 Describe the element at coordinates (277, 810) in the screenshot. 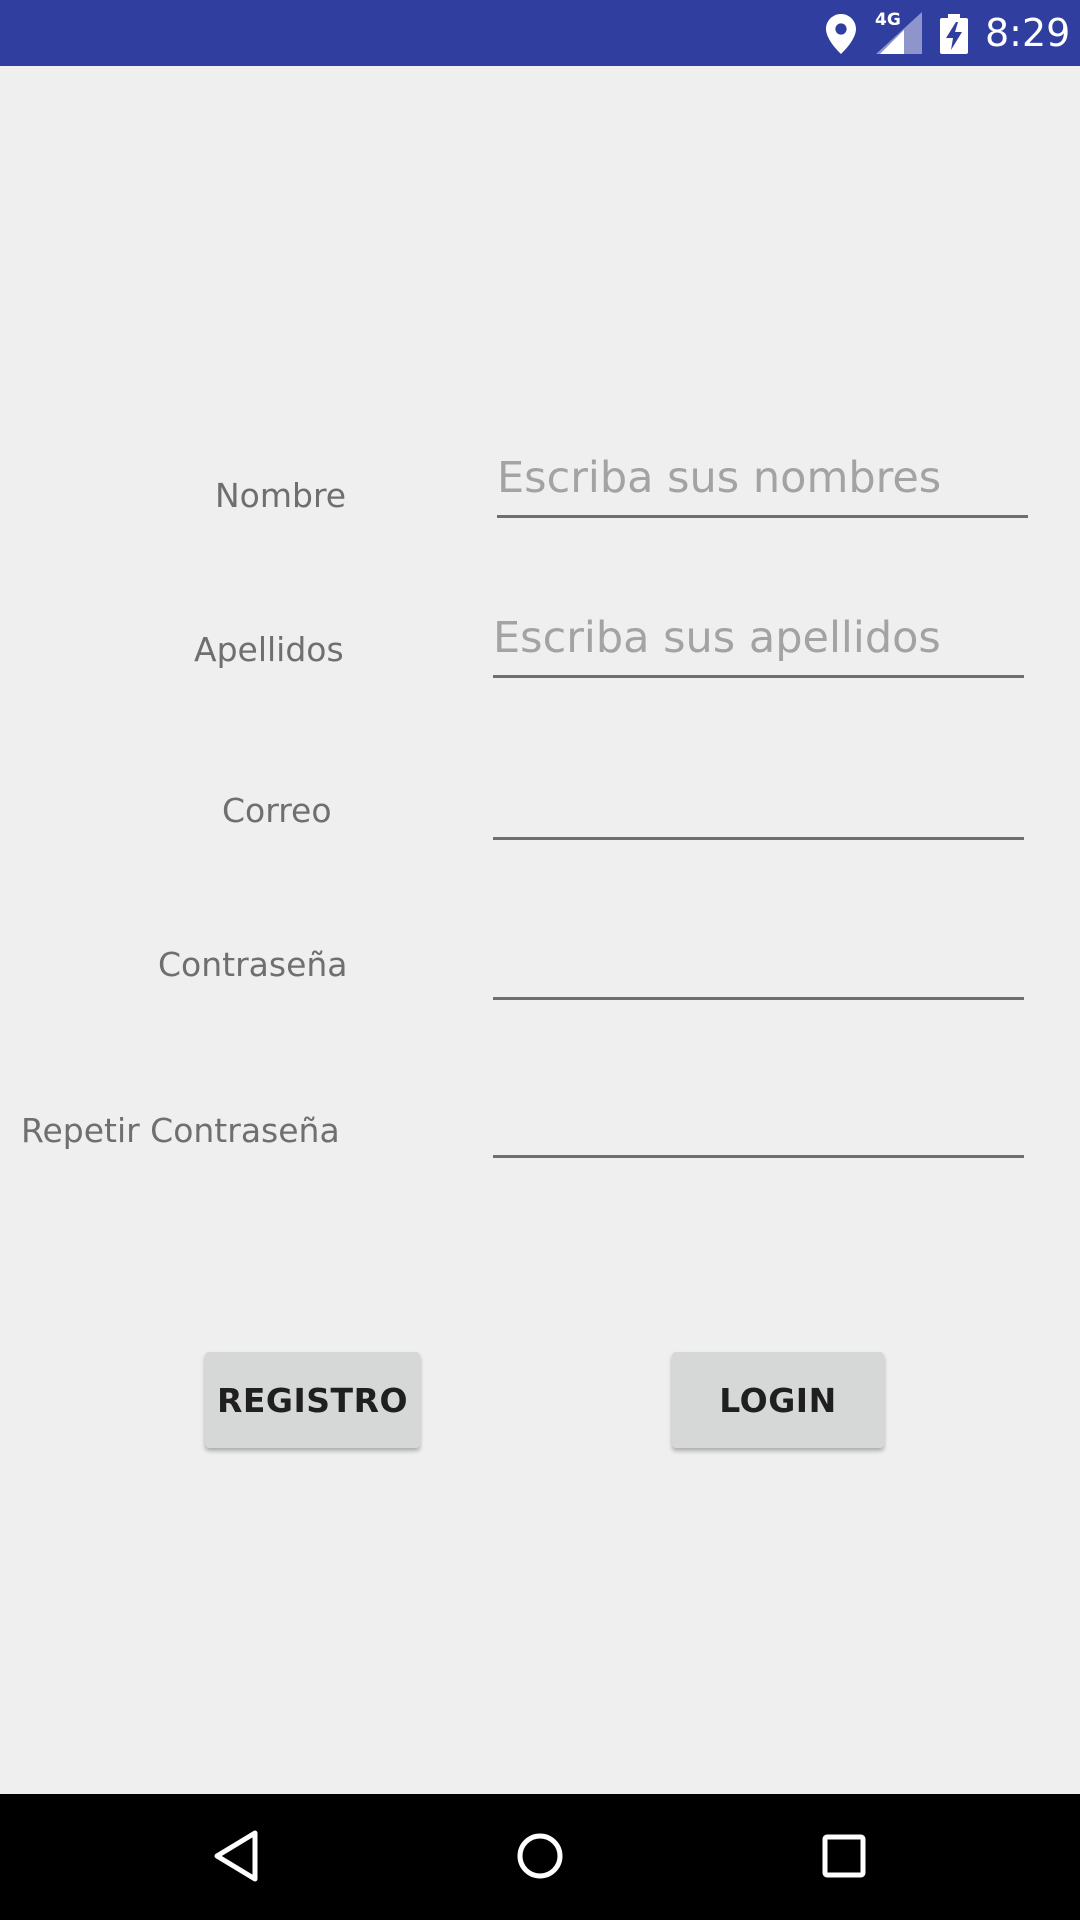

I see `correo-label: Correo` at that location.